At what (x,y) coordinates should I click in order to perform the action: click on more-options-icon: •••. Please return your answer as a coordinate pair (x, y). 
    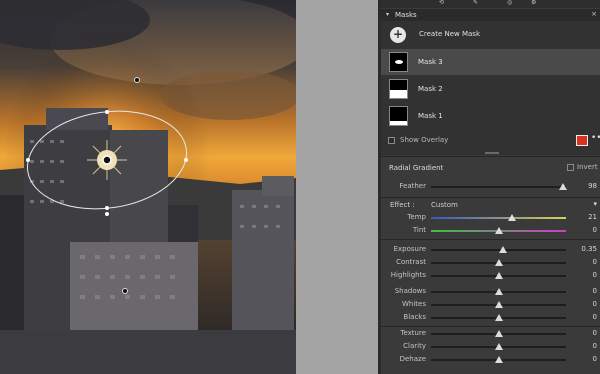
    Looking at the image, I should click on (595, 138).